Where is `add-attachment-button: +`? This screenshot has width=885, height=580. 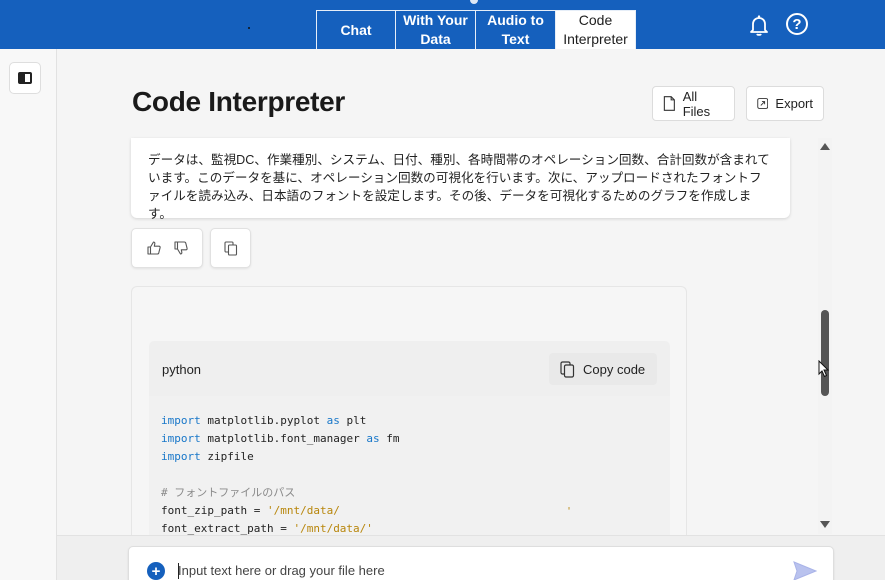 add-attachment-button: + is located at coordinates (156, 571).